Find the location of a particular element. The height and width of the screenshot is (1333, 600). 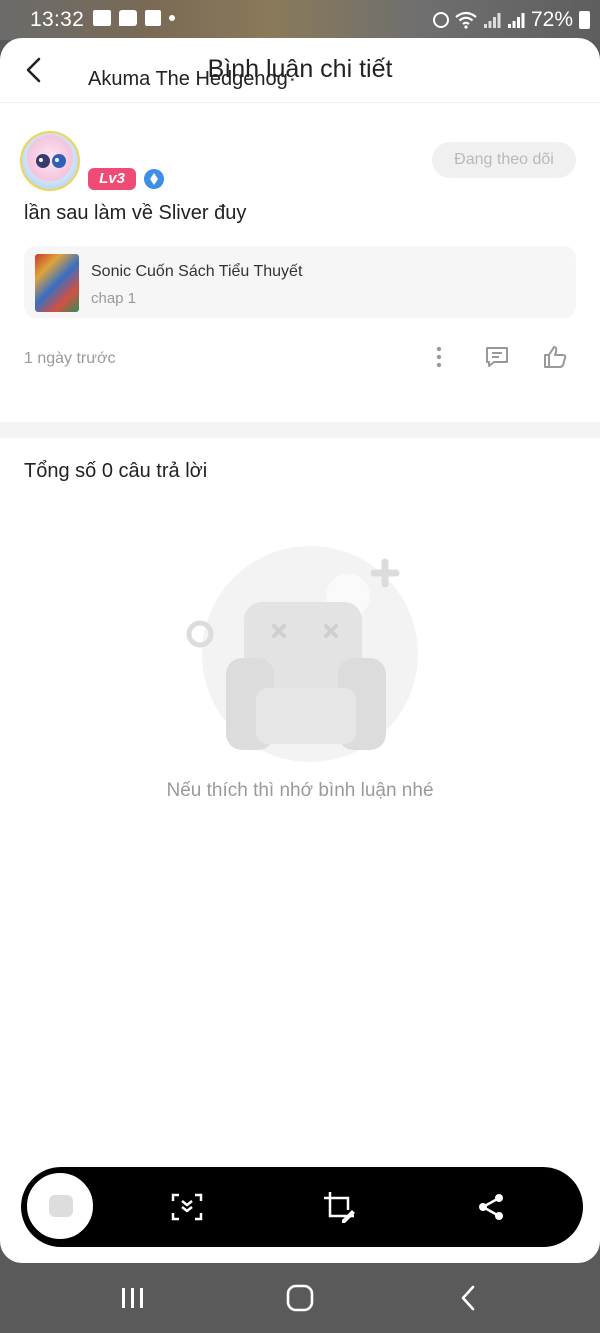

status-time: 13:32 is located at coordinates (57, 19).